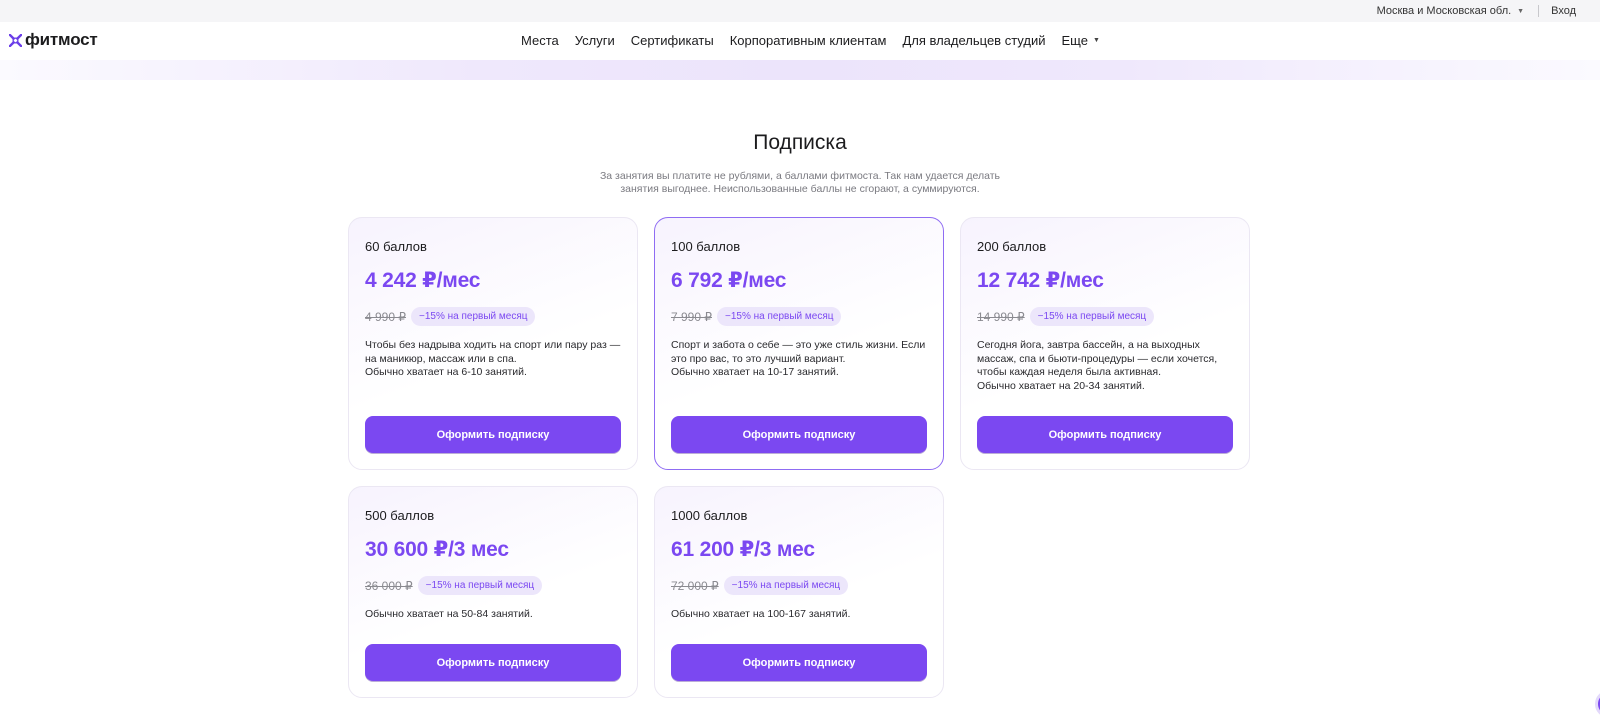  I want to click on header-gradient-band, so click(800, 70).